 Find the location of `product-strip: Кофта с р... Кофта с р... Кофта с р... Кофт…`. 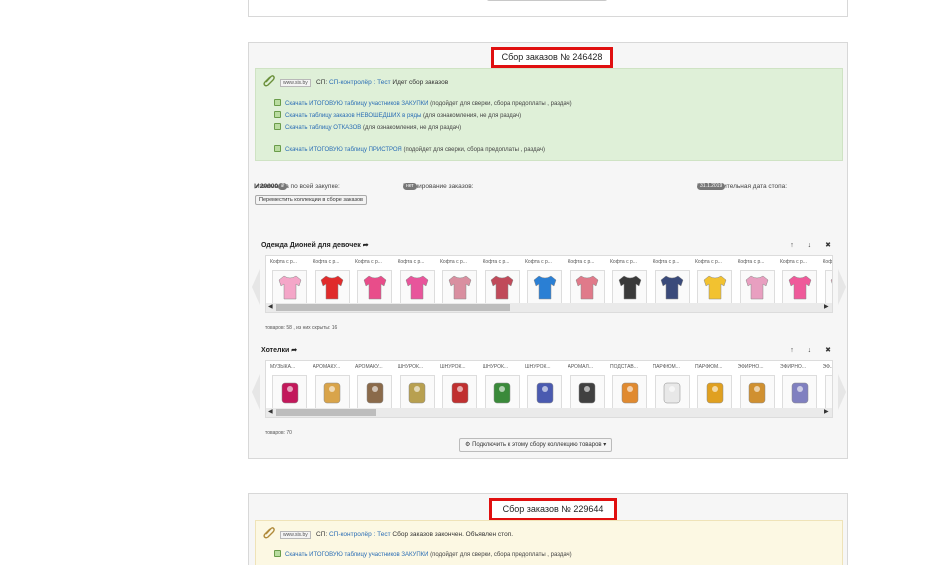

product-strip: Кофта с р... Кофта с р... Кофта с р... Кофт… is located at coordinates (549, 284).